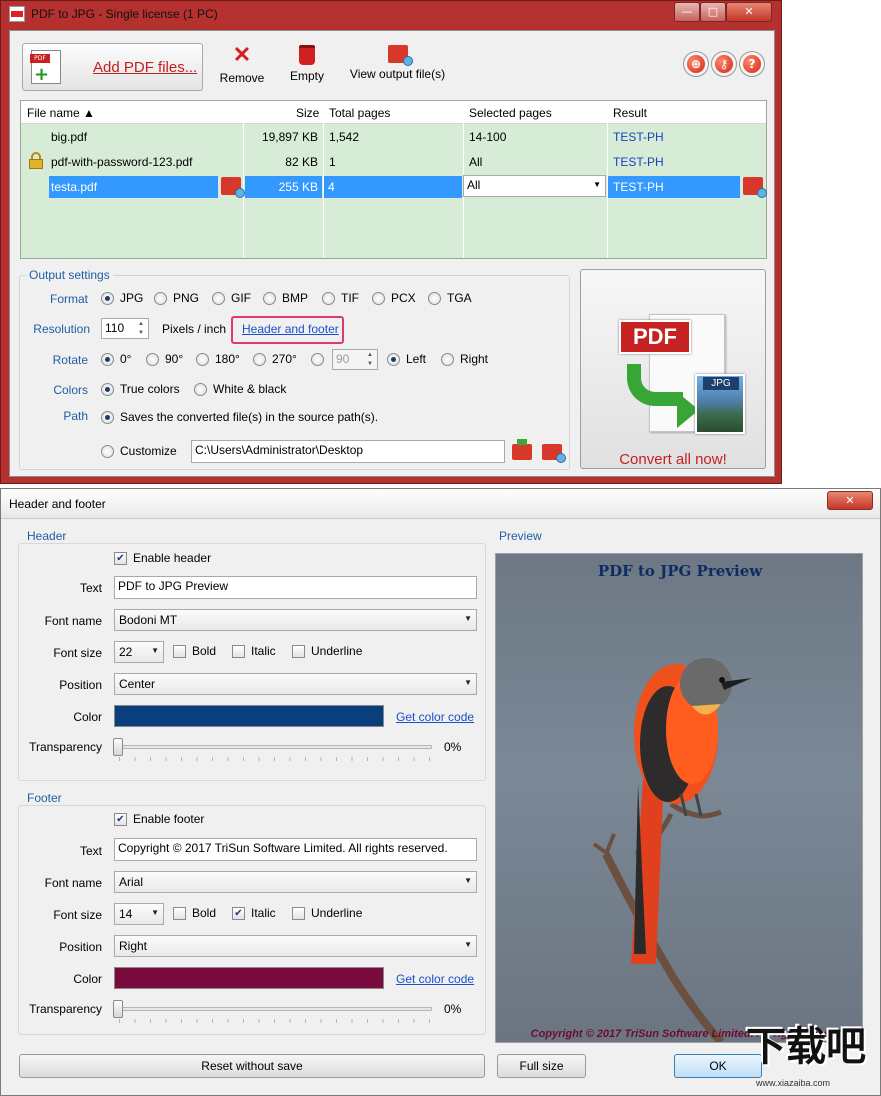  What do you see at coordinates (118, 1009) in the screenshot?
I see `footer-transparency-thumb` at bounding box center [118, 1009].